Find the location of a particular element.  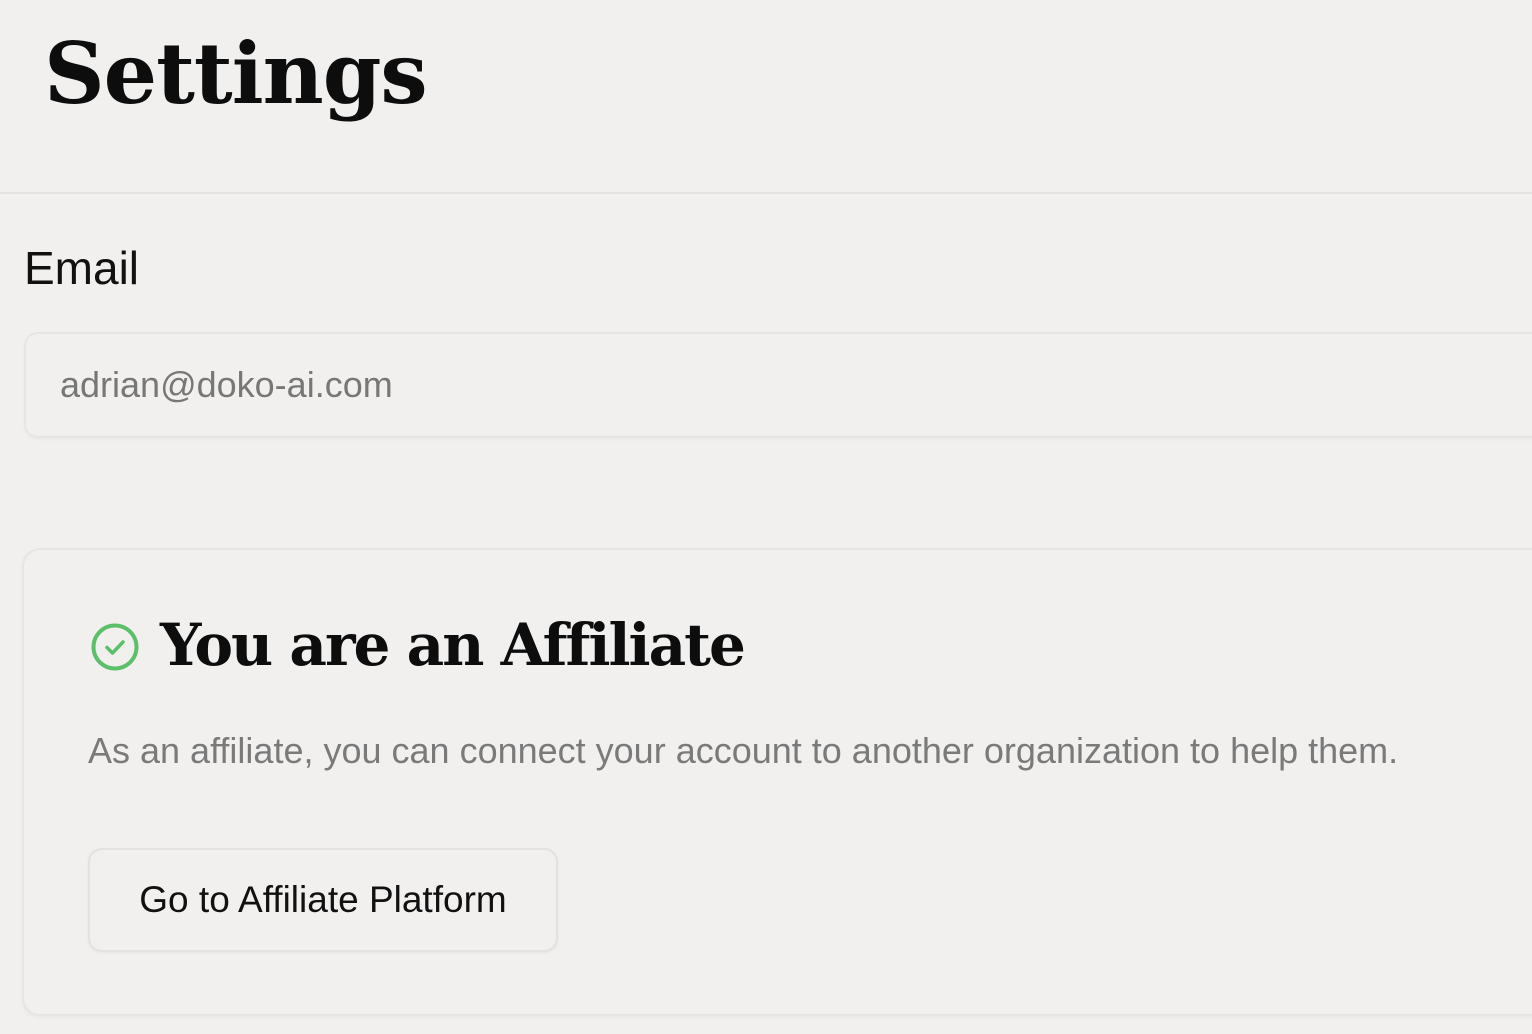

go-to-affiliate-platform-button: Go to Affiliate Platform is located at coordinates (323, 900).